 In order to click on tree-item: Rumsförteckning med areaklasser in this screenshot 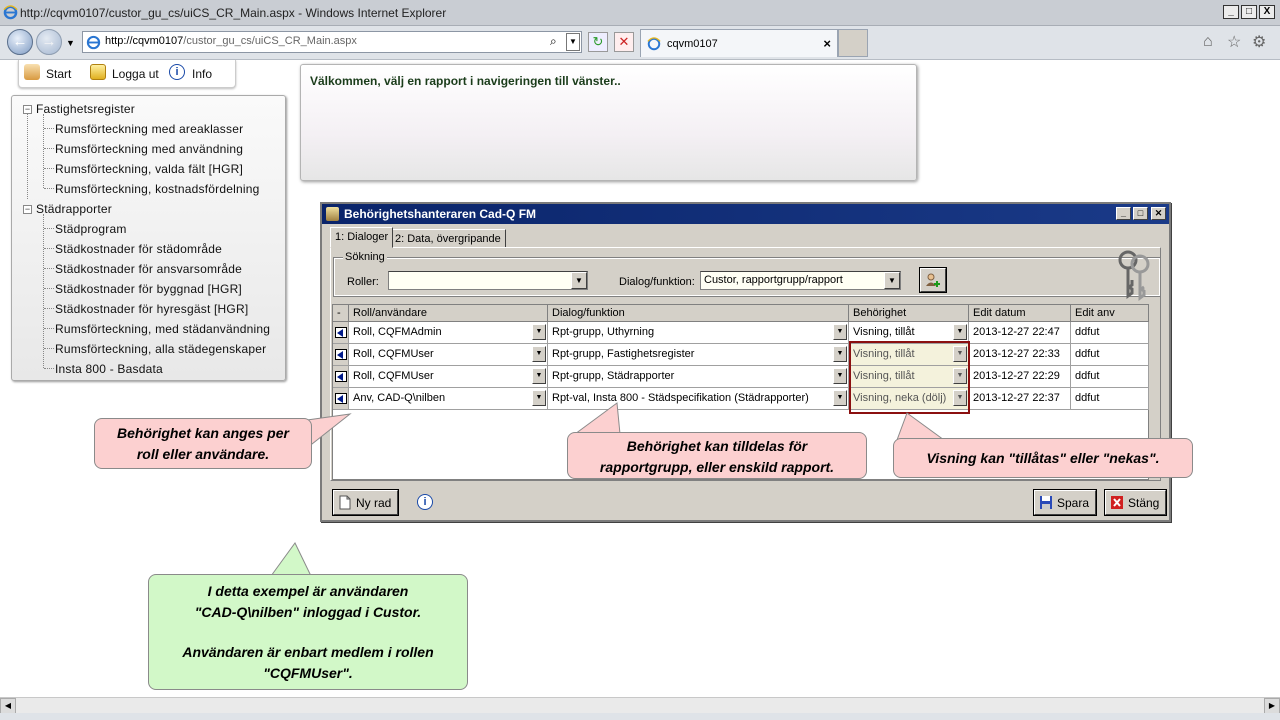, I will do `click(149, 129)`.